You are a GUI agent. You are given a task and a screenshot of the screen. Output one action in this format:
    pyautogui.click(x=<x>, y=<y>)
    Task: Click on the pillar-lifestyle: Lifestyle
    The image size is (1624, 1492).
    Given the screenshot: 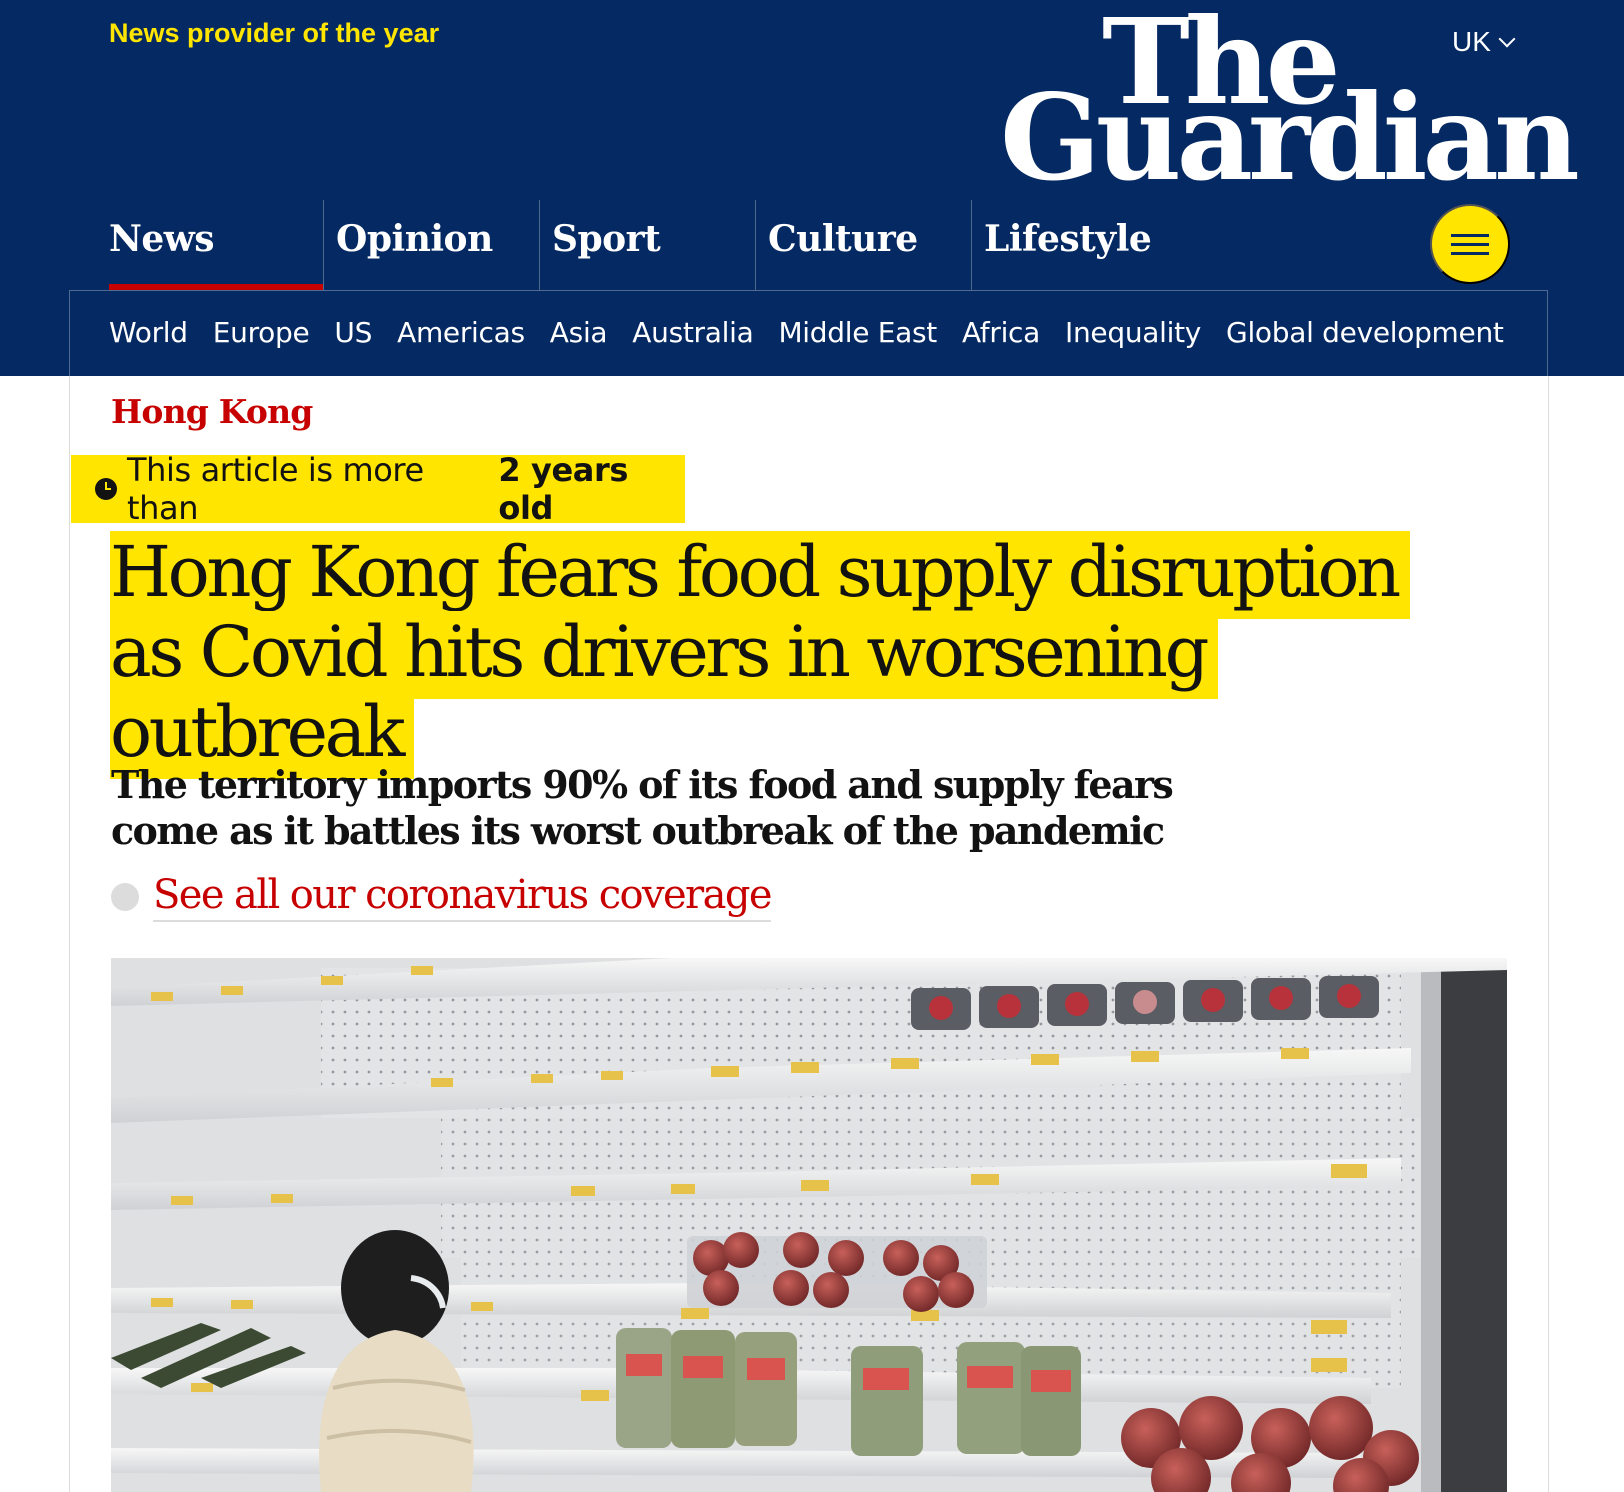 What is the action you would take?
    pyautogui.click(x=1079, y=245)
    